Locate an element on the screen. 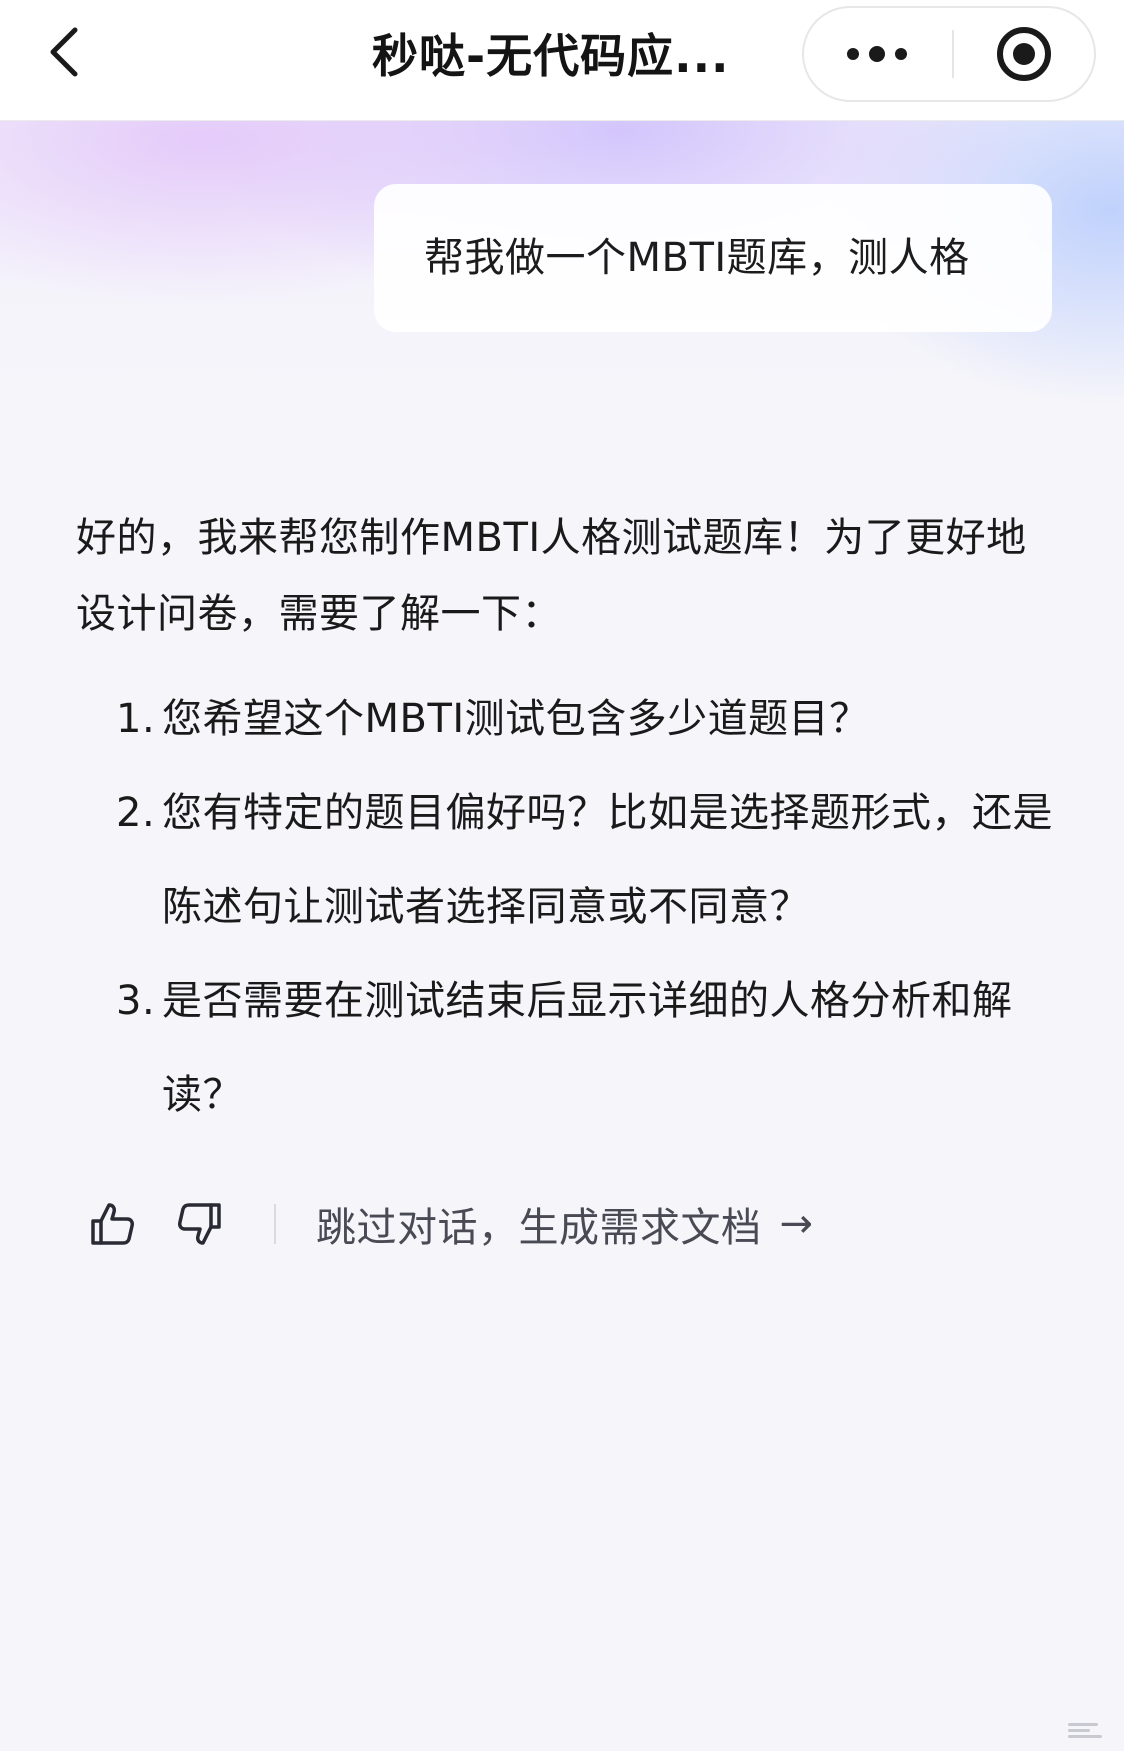 This screenshot has height=1751, width=1124. list-item-number: 2. is located at coordinates (136, 813).